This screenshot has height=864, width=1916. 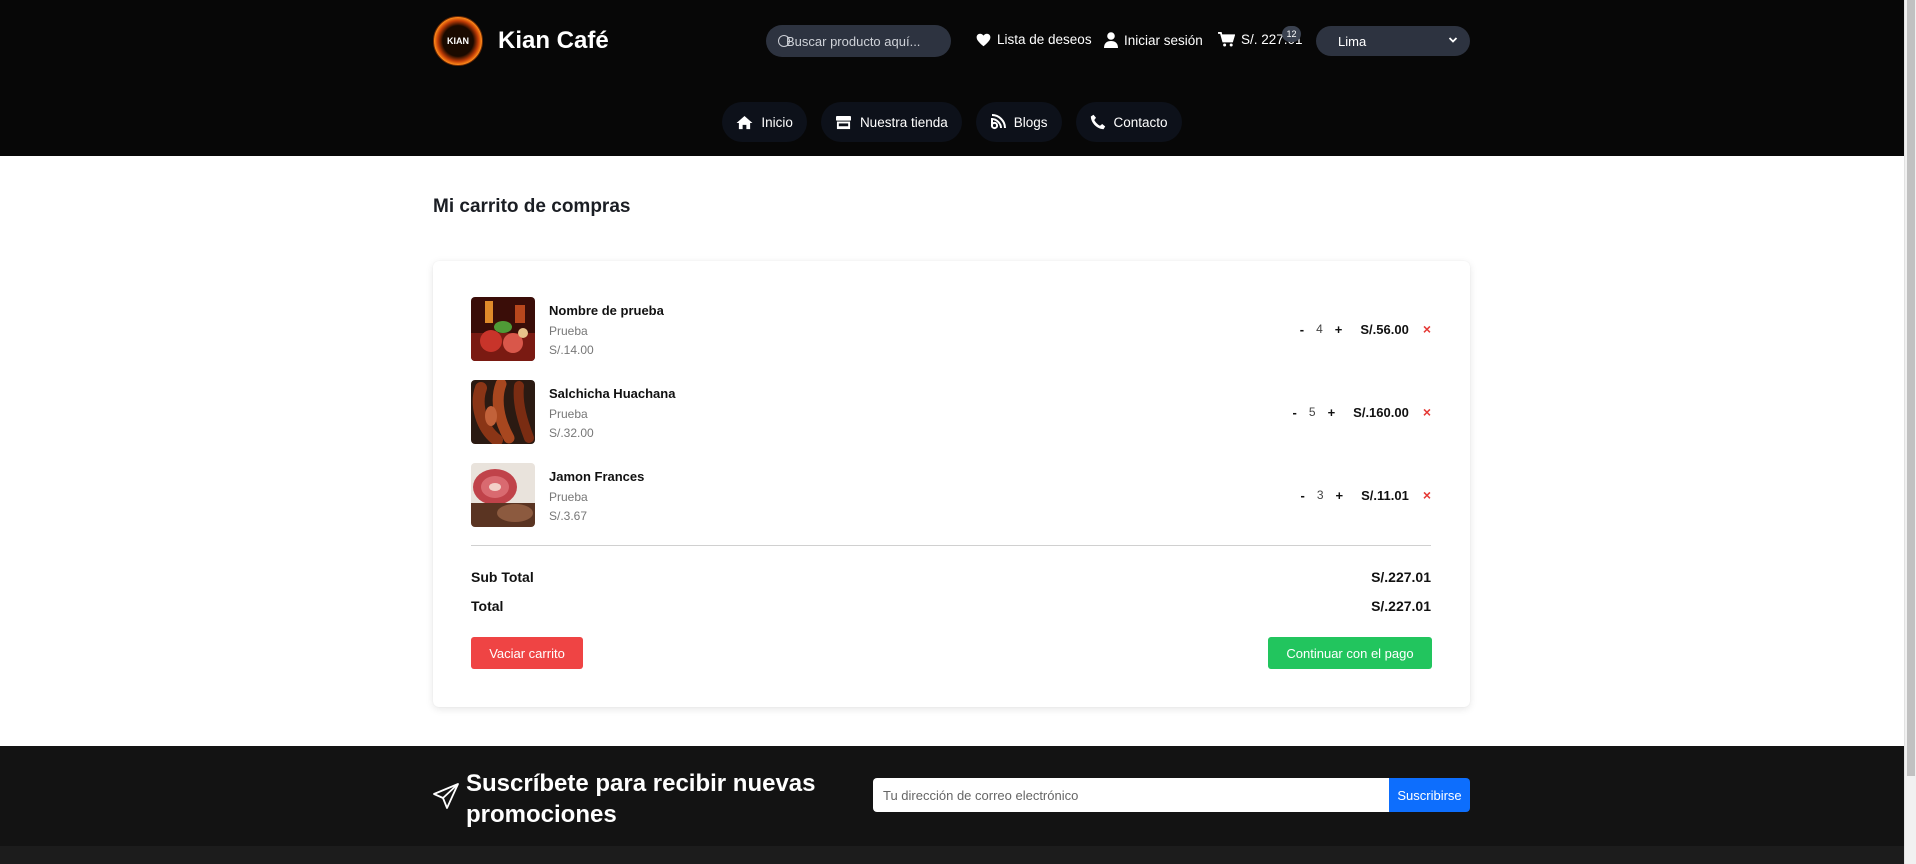 I want to click on login-link: Iniciar sesión, so click(x=1153, y=40).